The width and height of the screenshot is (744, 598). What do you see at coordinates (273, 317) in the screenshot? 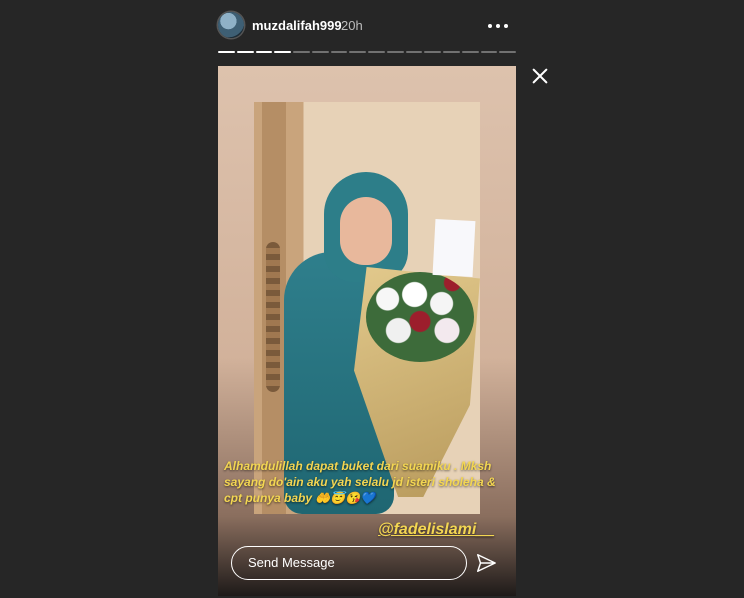
I see `ornament` at bounding box center [273, 317].